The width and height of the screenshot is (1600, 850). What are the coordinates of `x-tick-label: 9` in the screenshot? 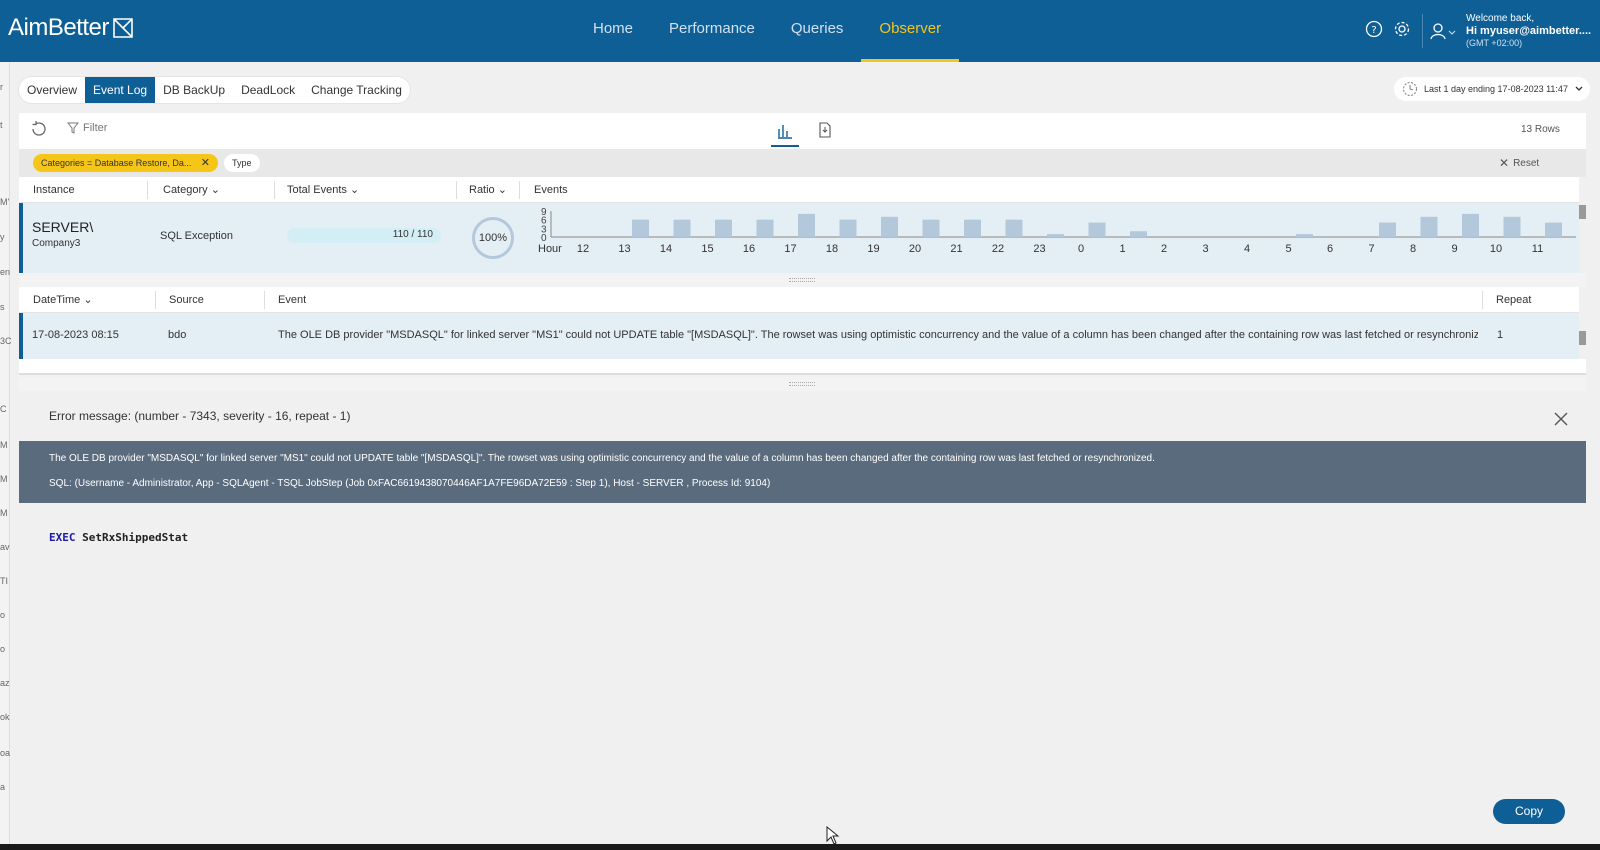 It's located at (1454, 249).